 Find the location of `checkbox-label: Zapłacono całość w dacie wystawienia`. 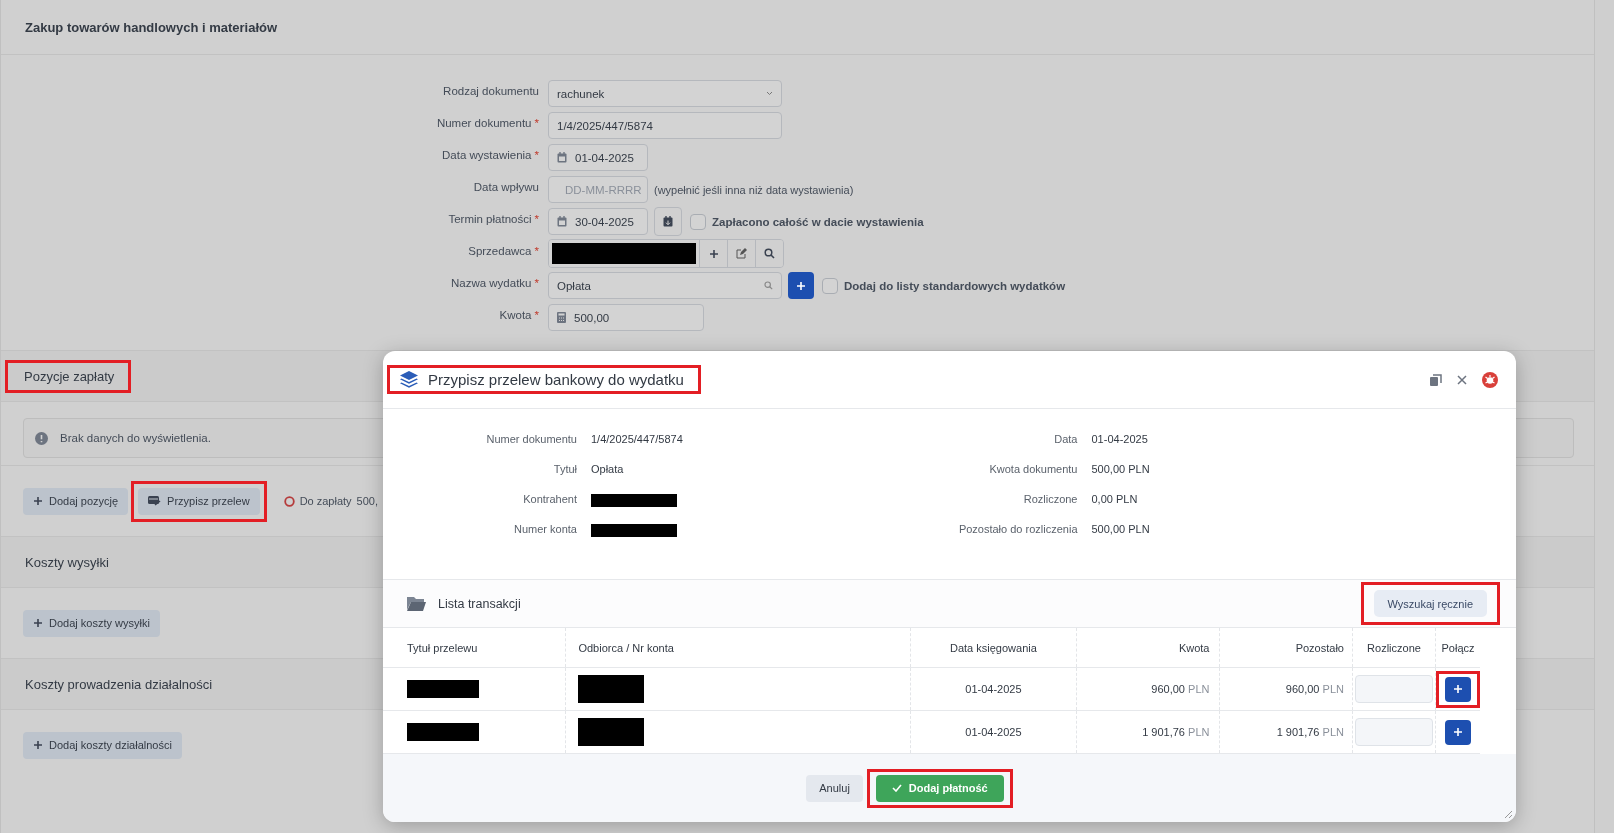

checkbox-label: Zapłacono całość w dacie wystawienia is located at coordinates (818, 221).